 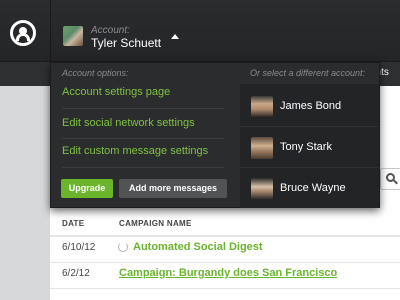 What do you see at coordinates (23, 33) in the screenshot?
I see `app-logo-icon` at bounding box center [23, 33].